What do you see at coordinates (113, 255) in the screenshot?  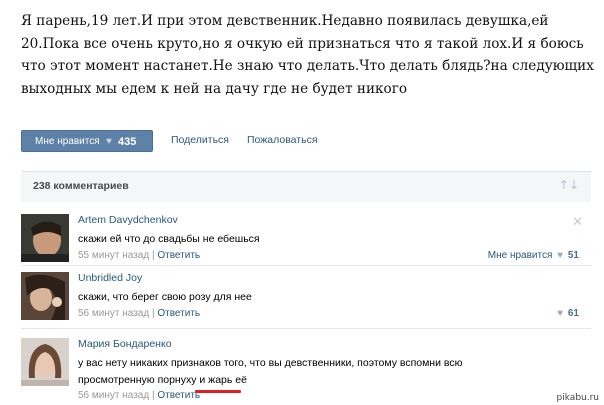 I see `comment-time: 55 минут назад` at bounding box center [113, 255].